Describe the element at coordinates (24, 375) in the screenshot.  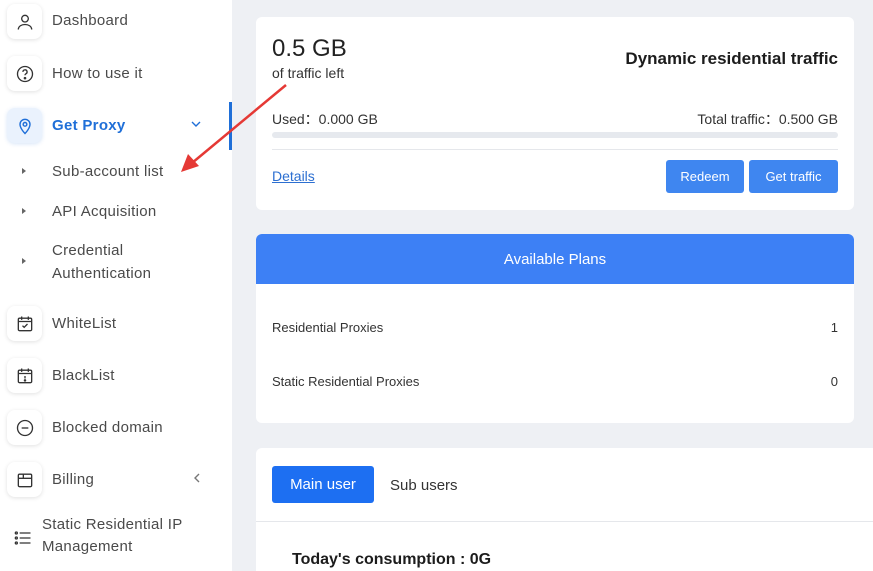
I see `calendar-alert-icon` at that location.